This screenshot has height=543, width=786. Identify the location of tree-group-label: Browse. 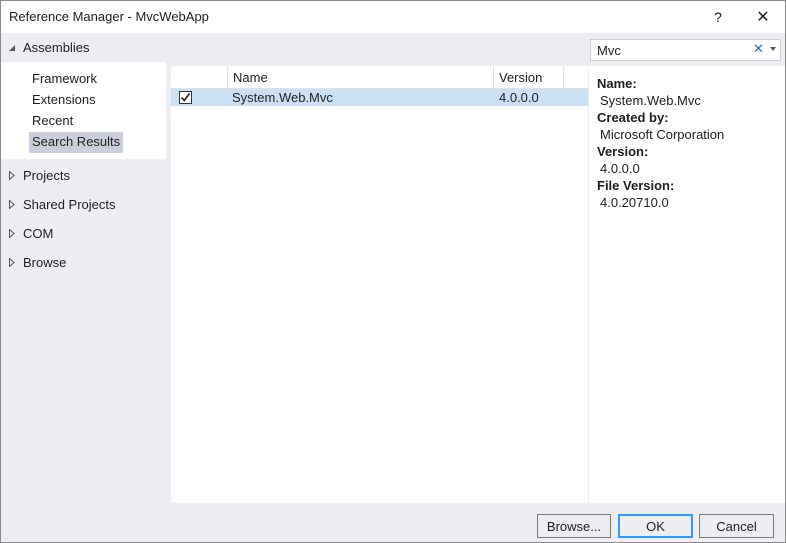
(45, 262).